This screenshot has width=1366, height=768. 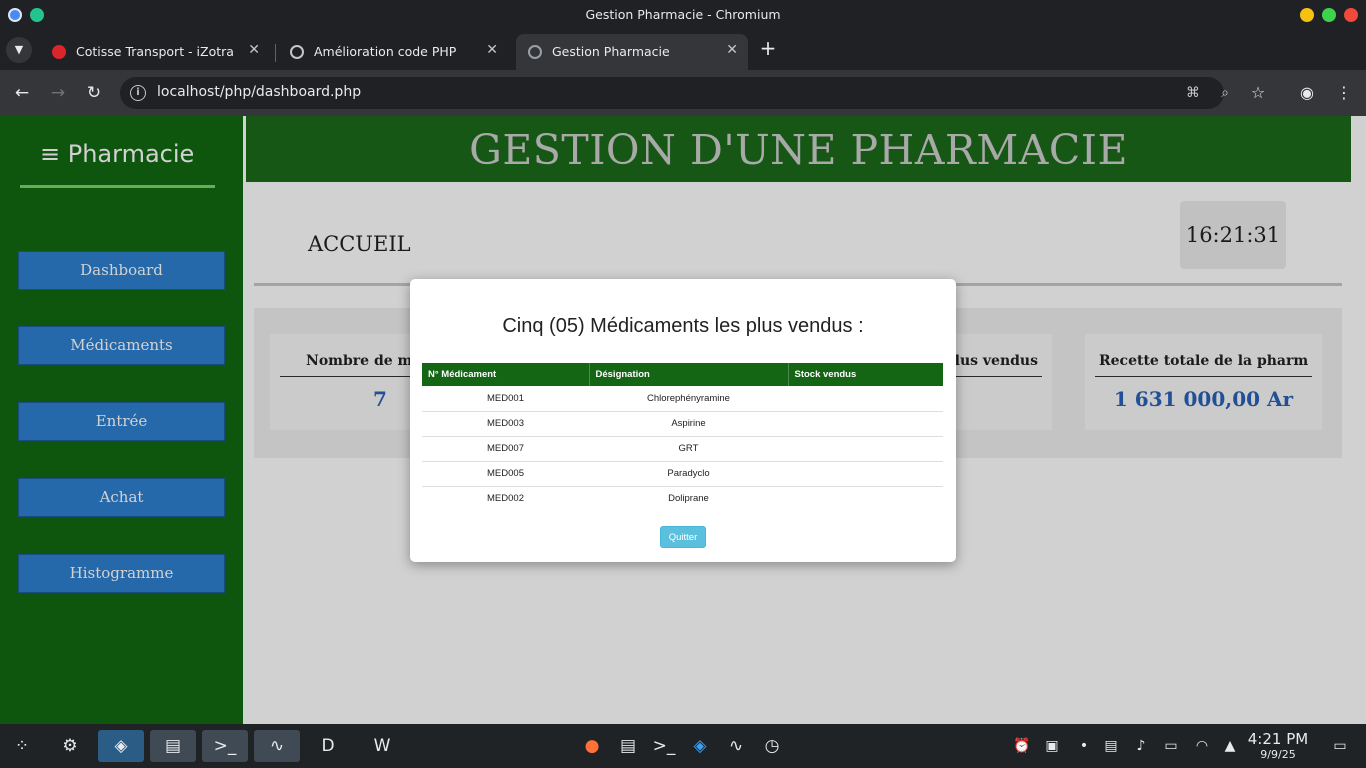 I want to click on clipboard-icon: ▣, so click(x=1052, y=746).